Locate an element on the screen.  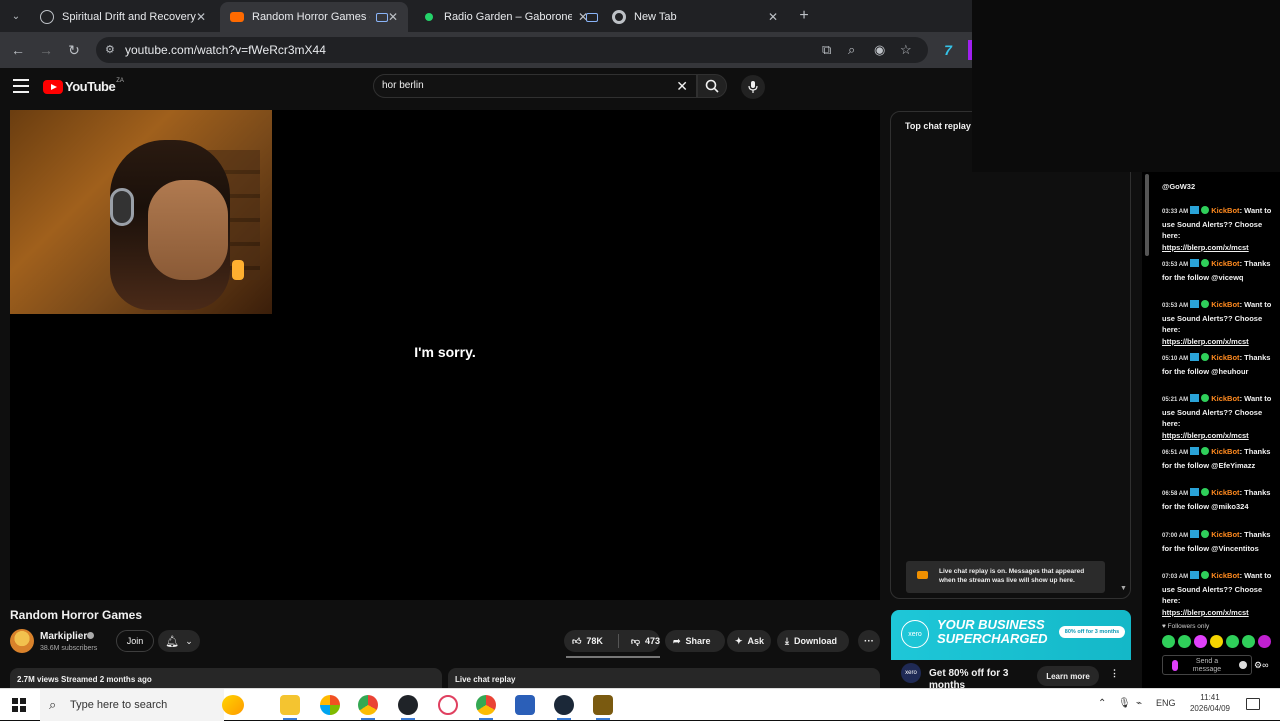
more-actions-button: ··· is located at coordinates (869, 641).